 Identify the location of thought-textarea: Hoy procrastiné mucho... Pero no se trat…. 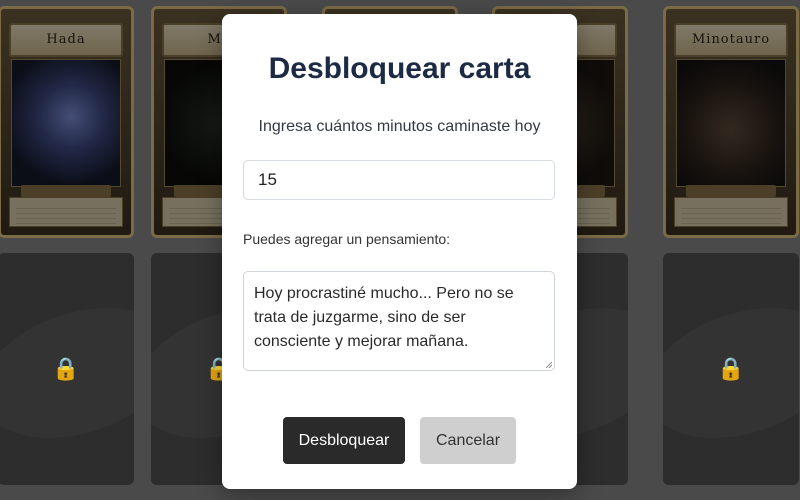
(399, 321).